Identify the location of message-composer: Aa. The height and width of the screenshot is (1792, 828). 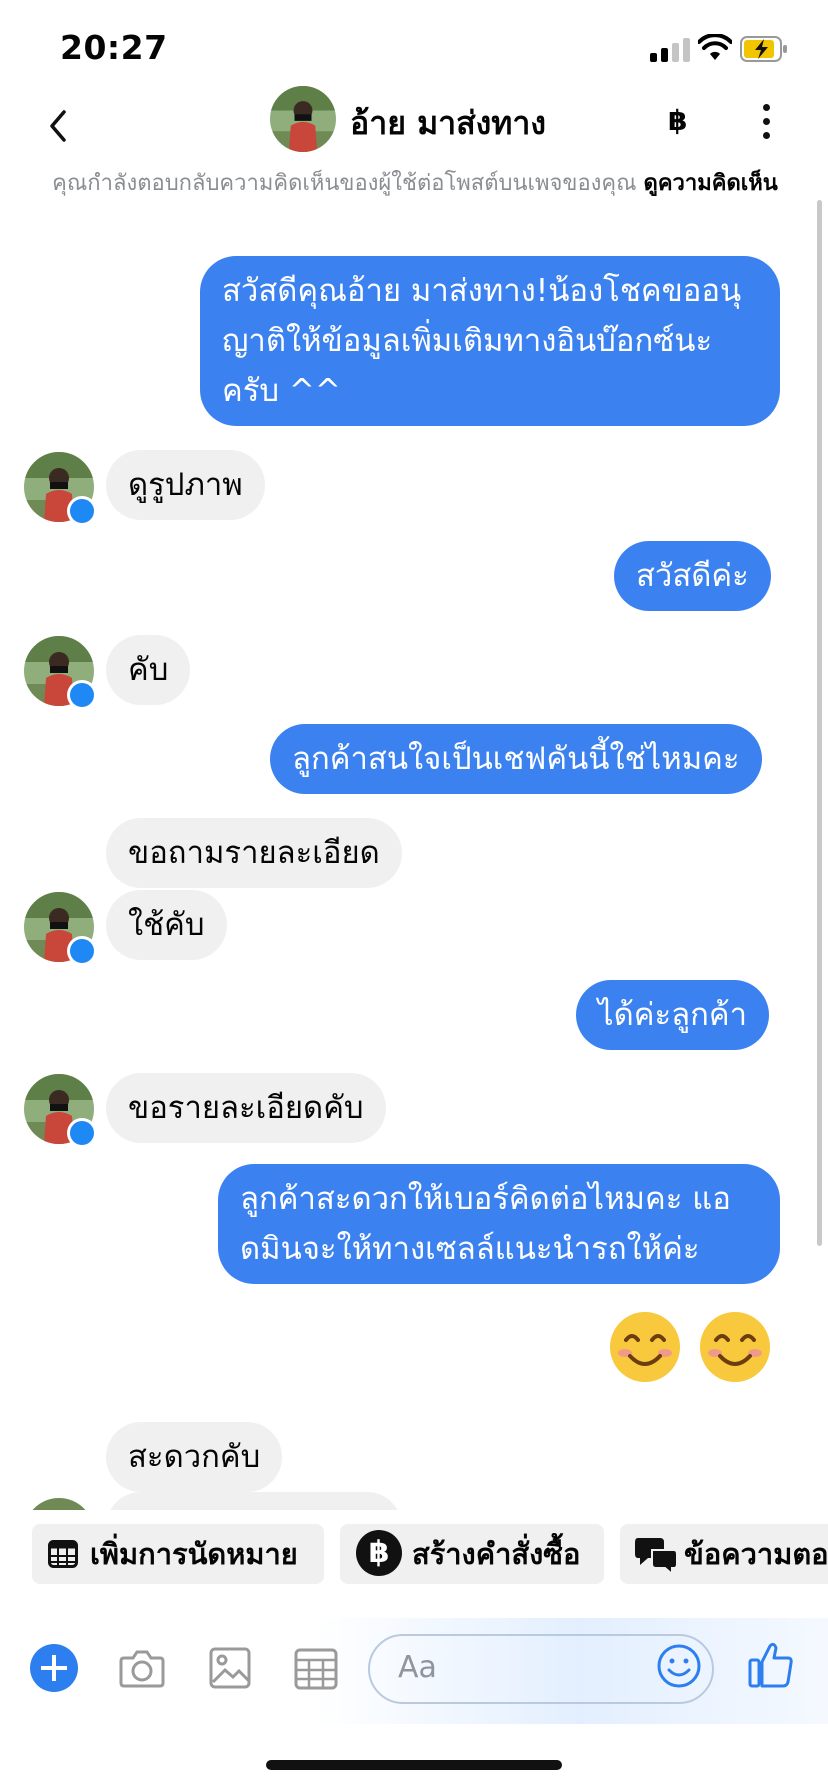
(414, 1671).